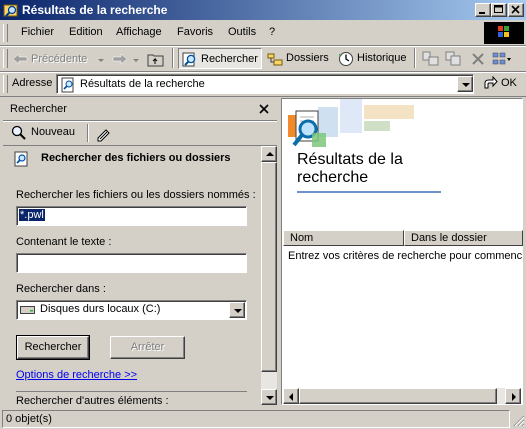 The image size is (526, 429). I want to click on stop-button: Arrêter, so click(147, 347).